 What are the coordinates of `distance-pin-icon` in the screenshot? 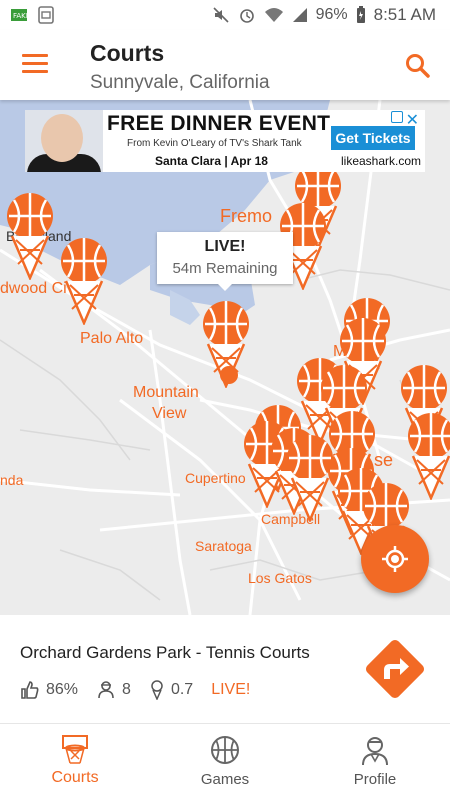 It's located at (157, 690).